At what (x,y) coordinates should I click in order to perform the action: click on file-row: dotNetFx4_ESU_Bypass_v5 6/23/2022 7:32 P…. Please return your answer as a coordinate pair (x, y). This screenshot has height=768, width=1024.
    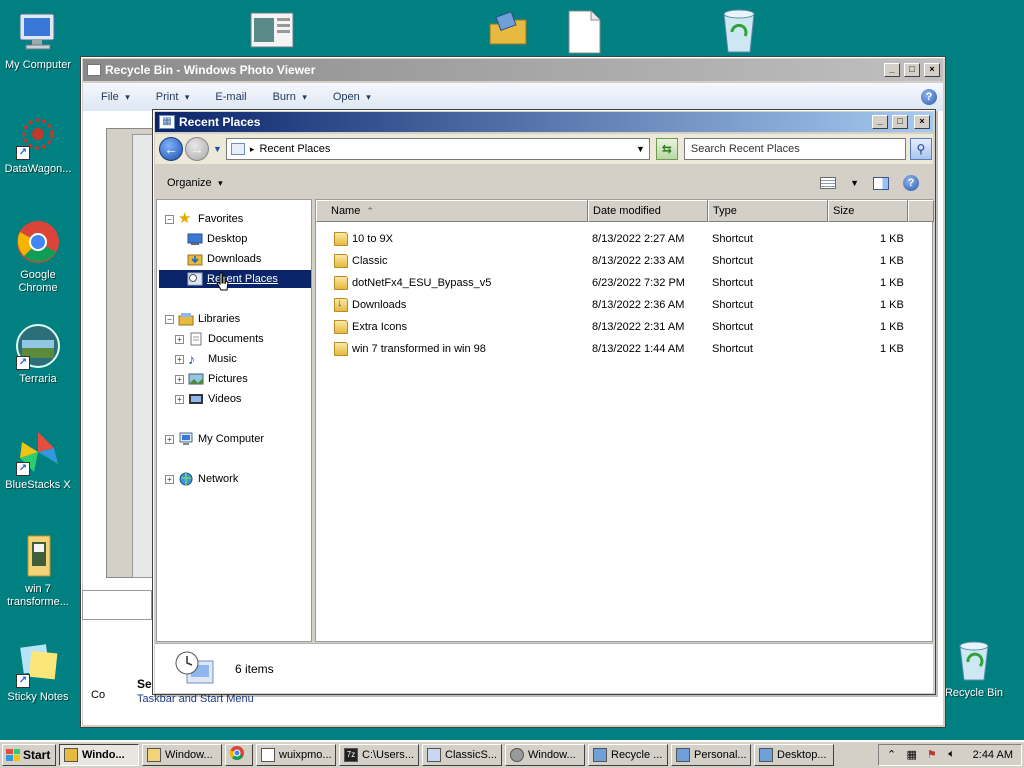
    Looking at the image, I should click on (624, 284).